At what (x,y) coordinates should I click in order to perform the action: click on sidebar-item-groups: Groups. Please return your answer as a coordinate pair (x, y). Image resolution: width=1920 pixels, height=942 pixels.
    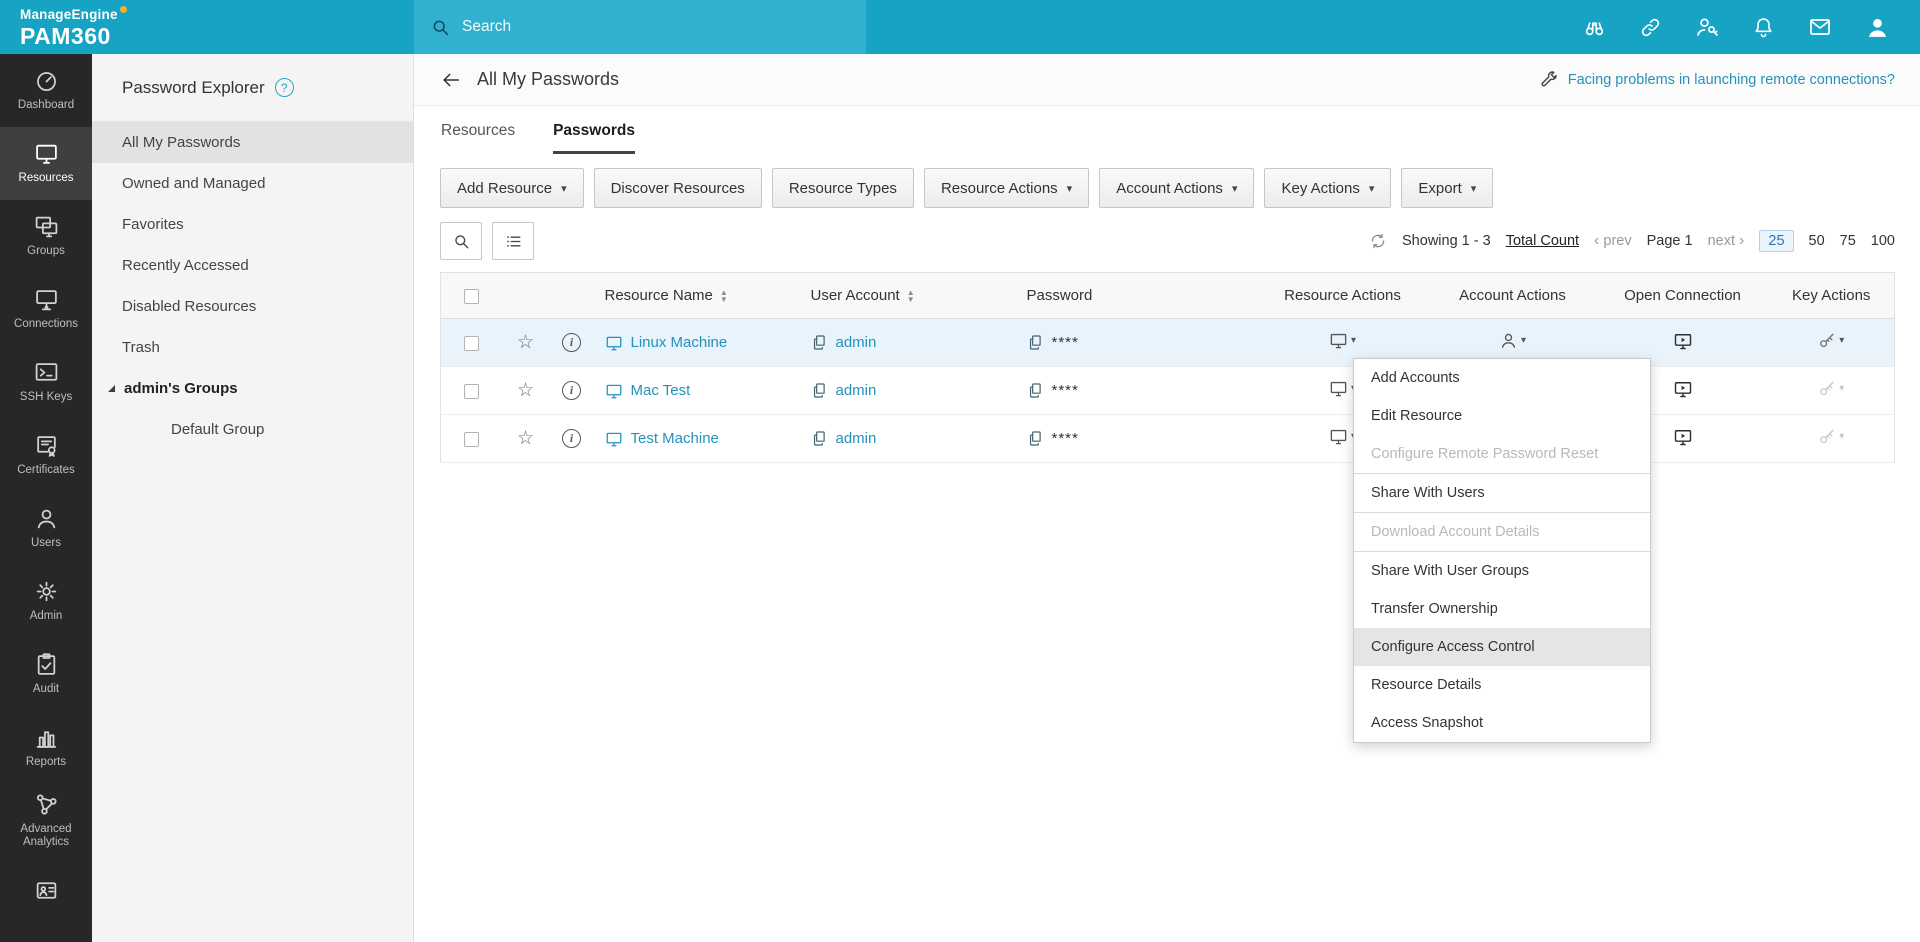
    Looking at the image, I should click on (46, 236).